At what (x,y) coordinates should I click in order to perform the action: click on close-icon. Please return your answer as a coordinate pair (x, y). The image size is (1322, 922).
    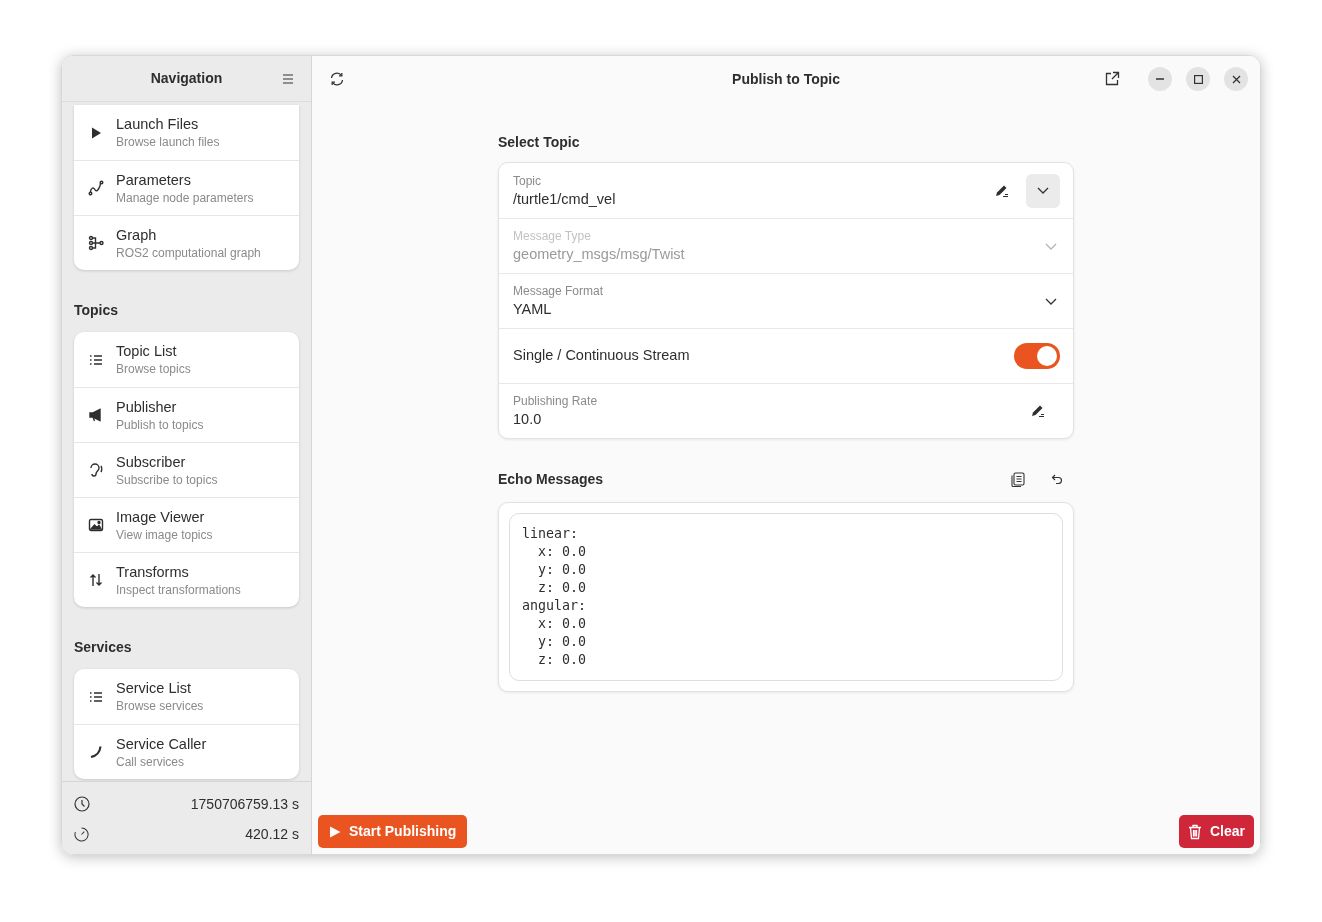
    Looking at the image, I should click on (1236, 79).